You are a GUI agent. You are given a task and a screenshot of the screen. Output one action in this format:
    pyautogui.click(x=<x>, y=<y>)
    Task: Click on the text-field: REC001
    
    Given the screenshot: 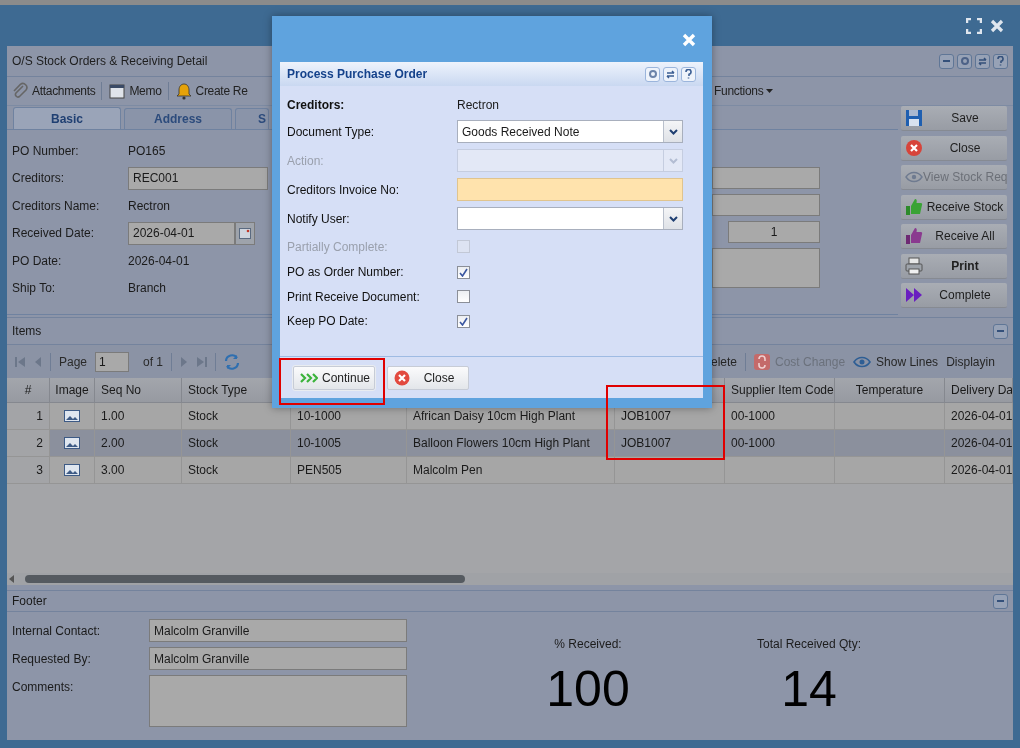 What is the action you would take?
    pyautogui.click(x=198, y=178)
    